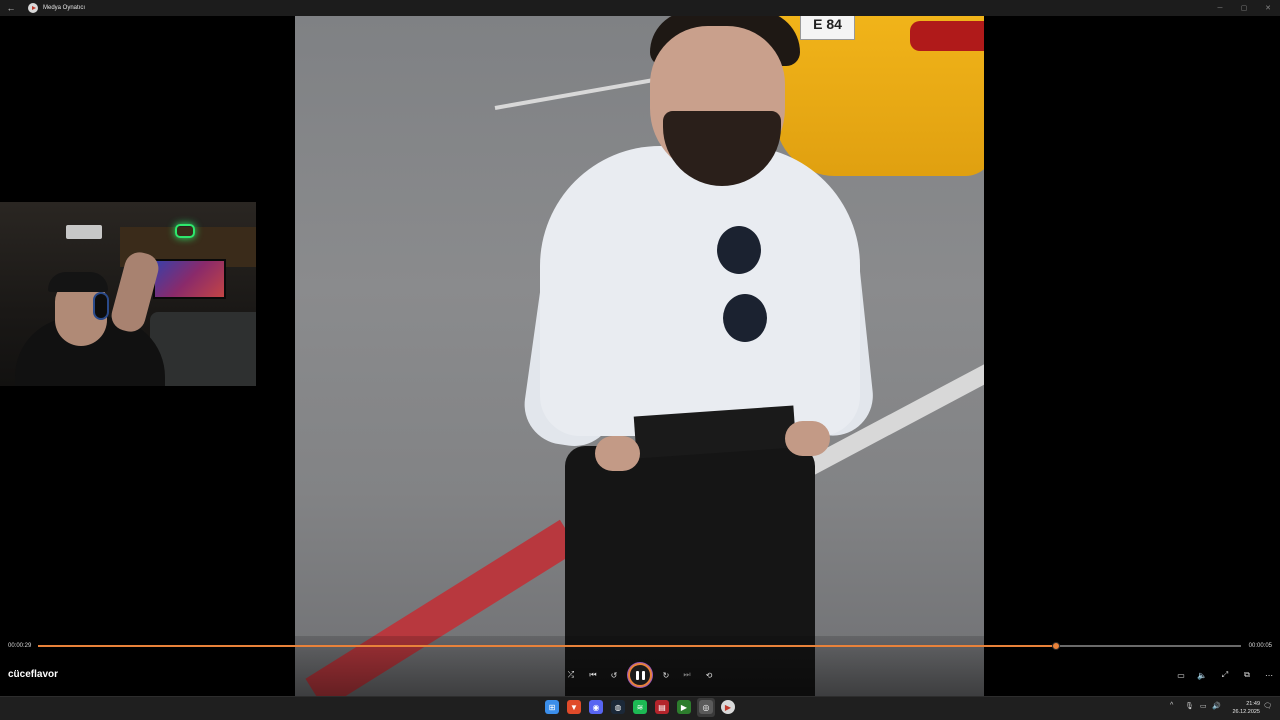  Describe the element at coordinates (185, 231) in the screenshot. I see `webcam-neon-controller-sign` at that location.